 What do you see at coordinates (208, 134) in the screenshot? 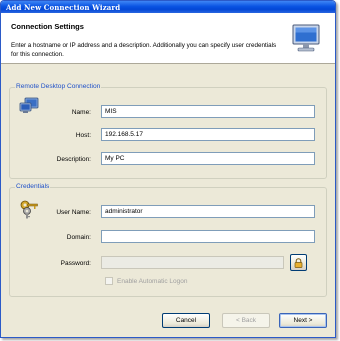
I see `host-input: 192.168.5.17` at bounding box center [208, 134].